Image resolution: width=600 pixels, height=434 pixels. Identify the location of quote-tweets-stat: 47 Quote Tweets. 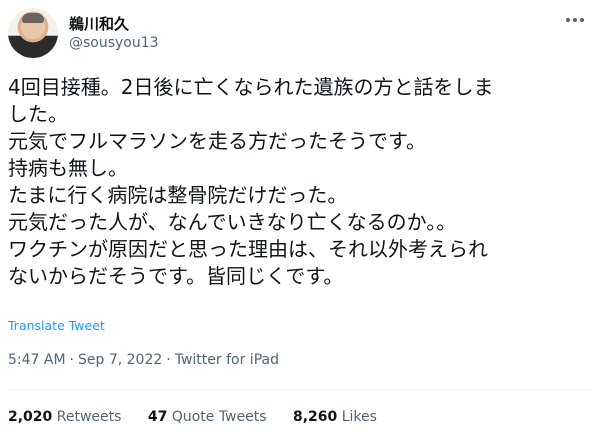
(207, 417).